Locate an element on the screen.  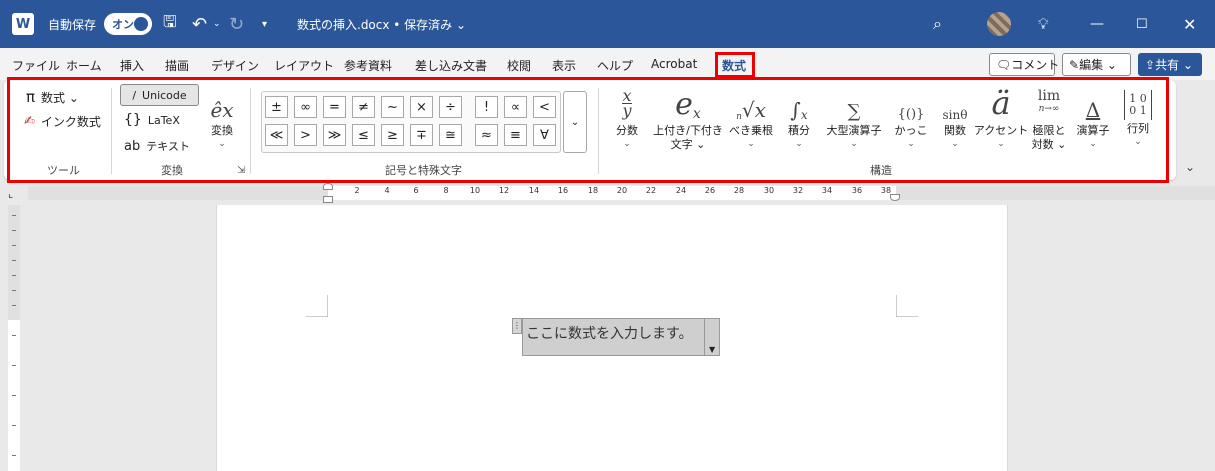
symbol-factorial: ! is located at coordinates (486, 107).